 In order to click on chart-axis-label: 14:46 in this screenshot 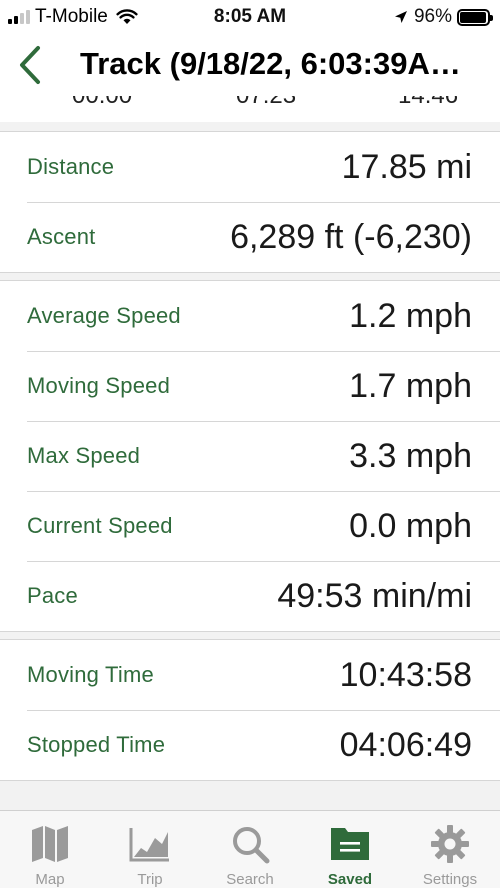, I will do `click(428, 103)`.